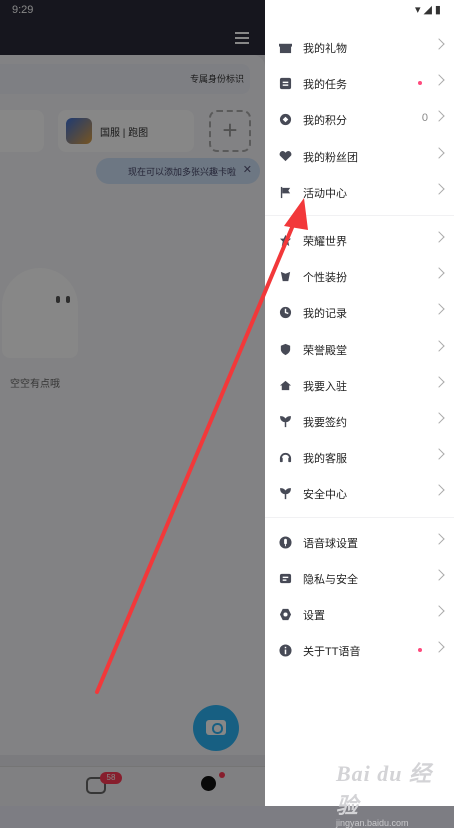 The width and height of the screenshot is (454, 828). Describe the element at coordinates (285, 156) in the screenshot. I see `fan-club-icon` at that location.